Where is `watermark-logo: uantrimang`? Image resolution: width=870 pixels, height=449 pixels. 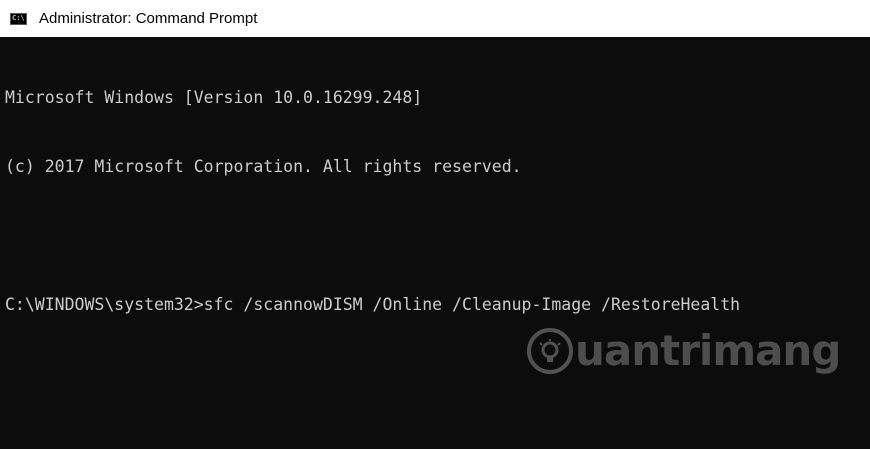 watermark-logo: uantrimang is located at coordinates (684, 350).